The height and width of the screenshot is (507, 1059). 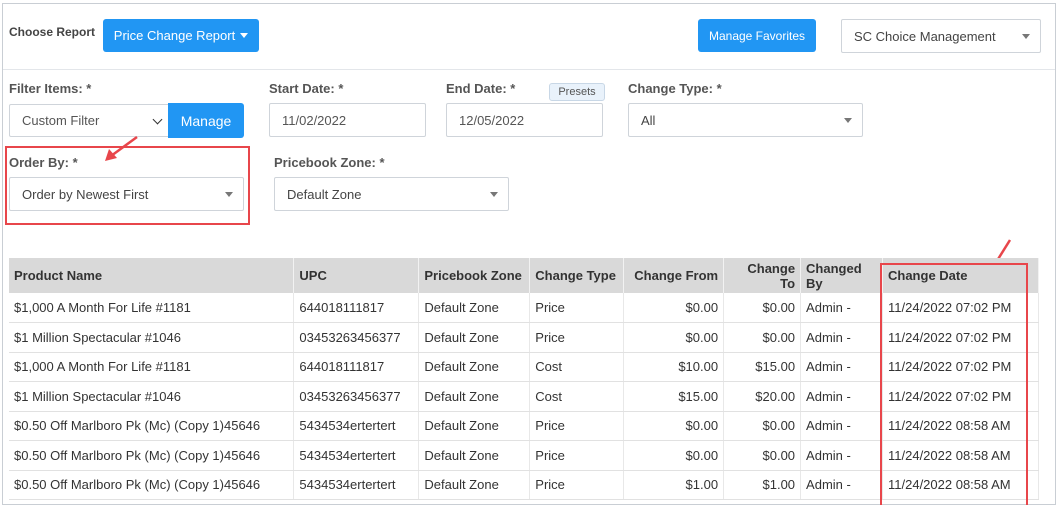 I want to click on column-header-upc: UPC, so click(x=356, y=275).